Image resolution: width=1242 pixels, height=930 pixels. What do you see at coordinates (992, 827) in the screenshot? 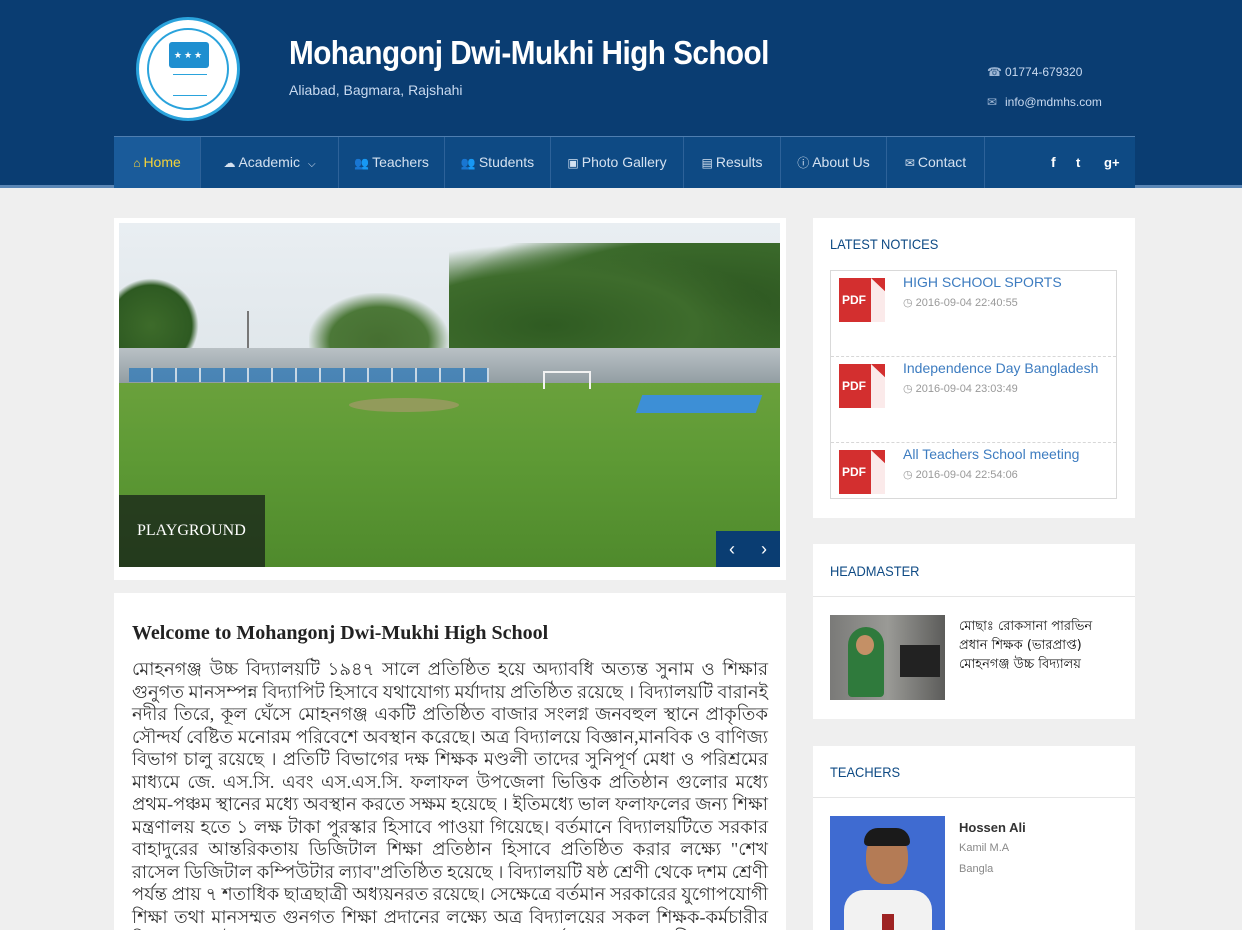
I see `teacher-name: Hossen Ali` at bounding box center [992, 827].